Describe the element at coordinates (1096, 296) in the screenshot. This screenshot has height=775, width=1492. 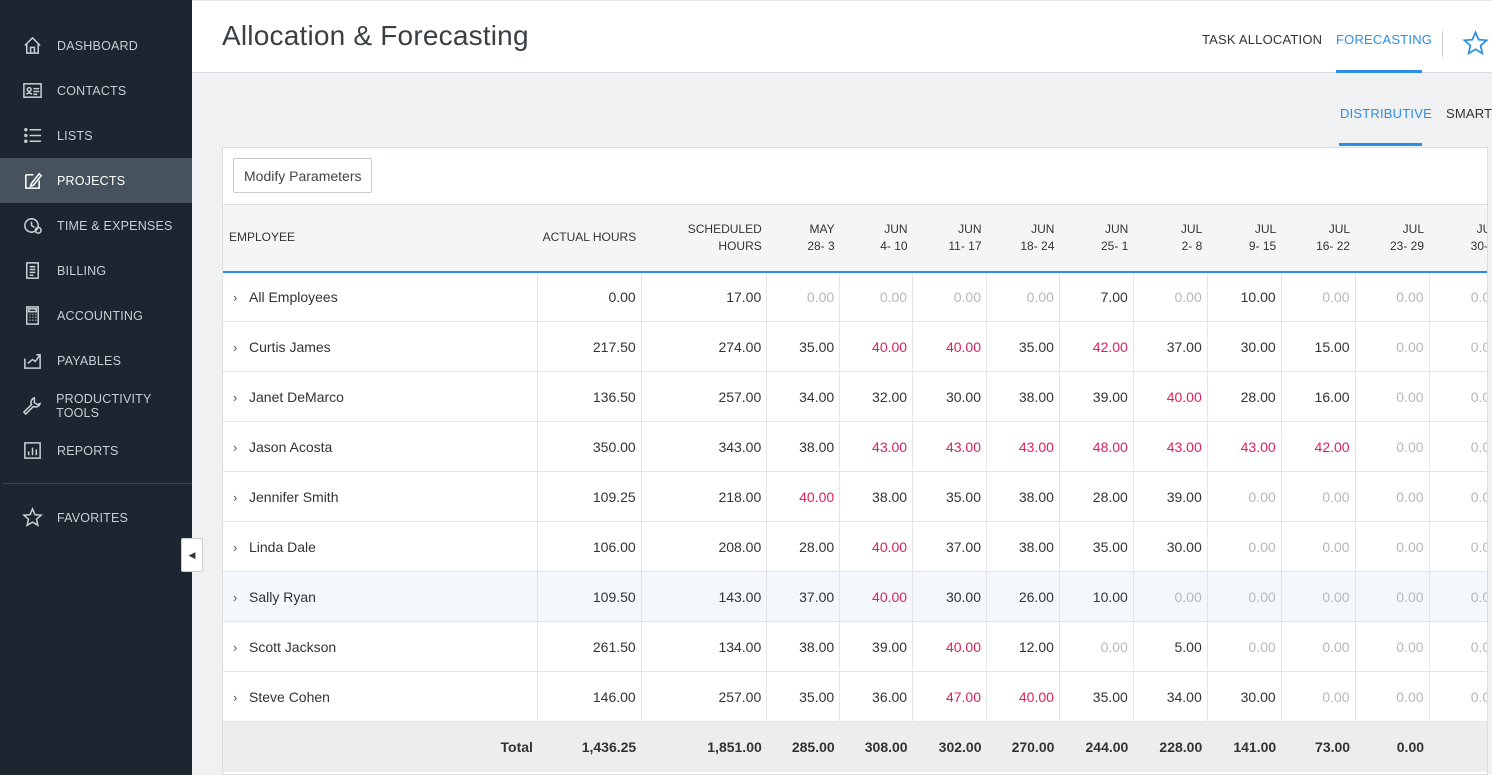
I see `week-hours-cell: 7.00` at that location.